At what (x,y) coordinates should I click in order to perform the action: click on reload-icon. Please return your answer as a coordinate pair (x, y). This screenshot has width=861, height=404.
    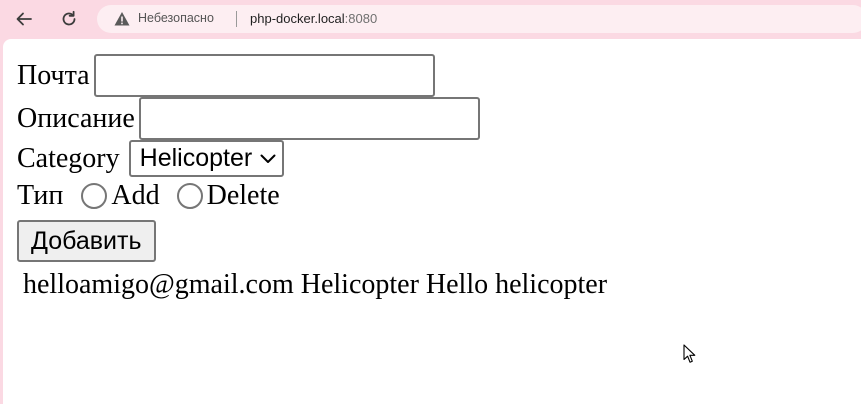
    Looking at the image, I should click on (69, 18).